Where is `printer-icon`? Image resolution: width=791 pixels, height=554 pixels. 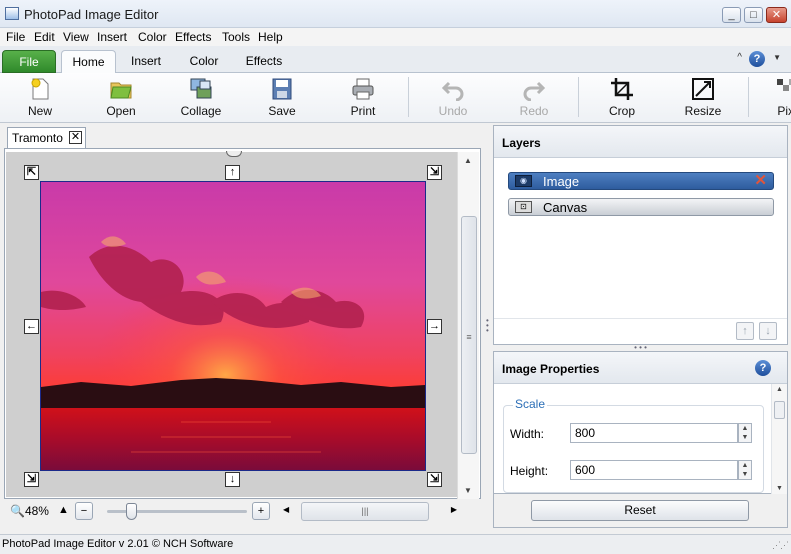
printer-icon is located at coordinates (363, 89).